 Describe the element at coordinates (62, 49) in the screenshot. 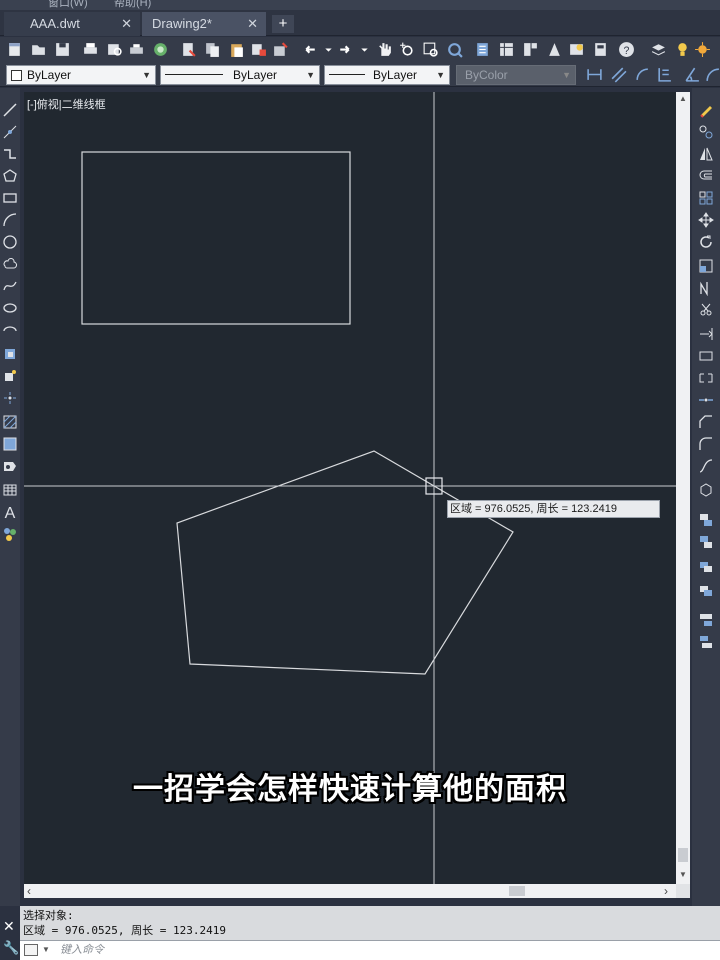

I see `save-icon` at that location.